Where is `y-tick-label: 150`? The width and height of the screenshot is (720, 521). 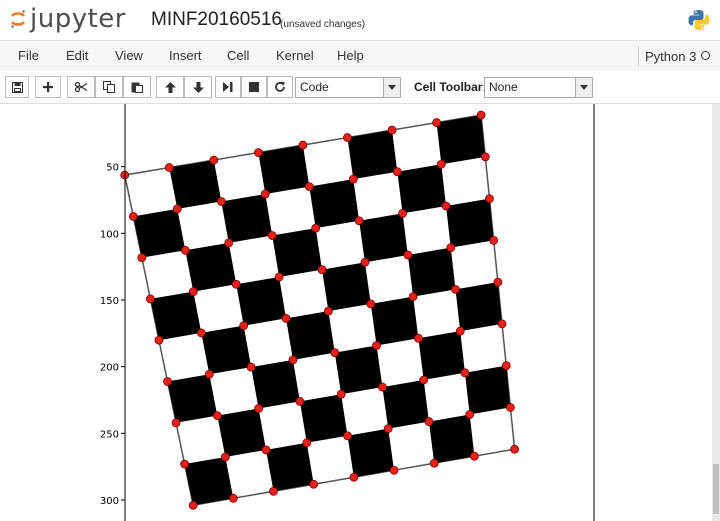 y-tick-label: 150 is located at coordinates (109, 301).